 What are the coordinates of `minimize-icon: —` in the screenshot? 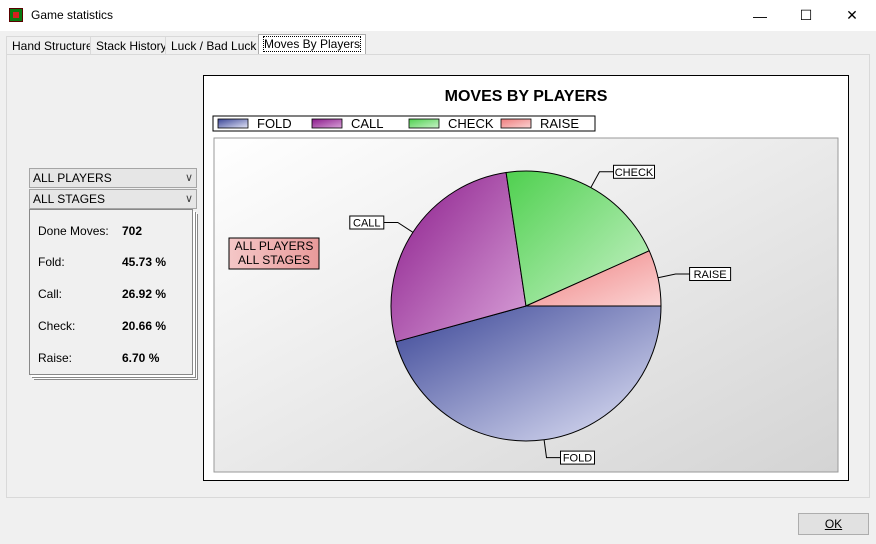 It's located at (760, 15).